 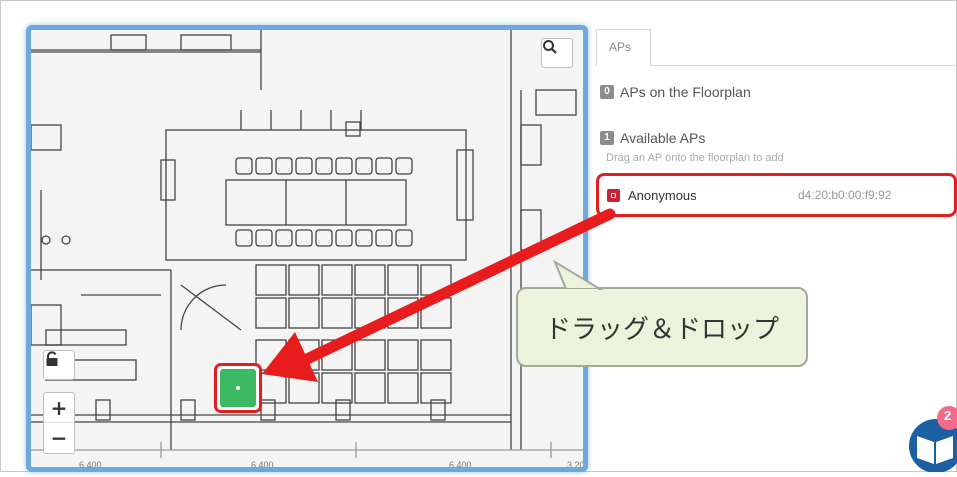 What do you see at coordinates (262, 465) in the screenshot?
I see `ruler-label-2: 6,400` at bounding box center [262, 465].